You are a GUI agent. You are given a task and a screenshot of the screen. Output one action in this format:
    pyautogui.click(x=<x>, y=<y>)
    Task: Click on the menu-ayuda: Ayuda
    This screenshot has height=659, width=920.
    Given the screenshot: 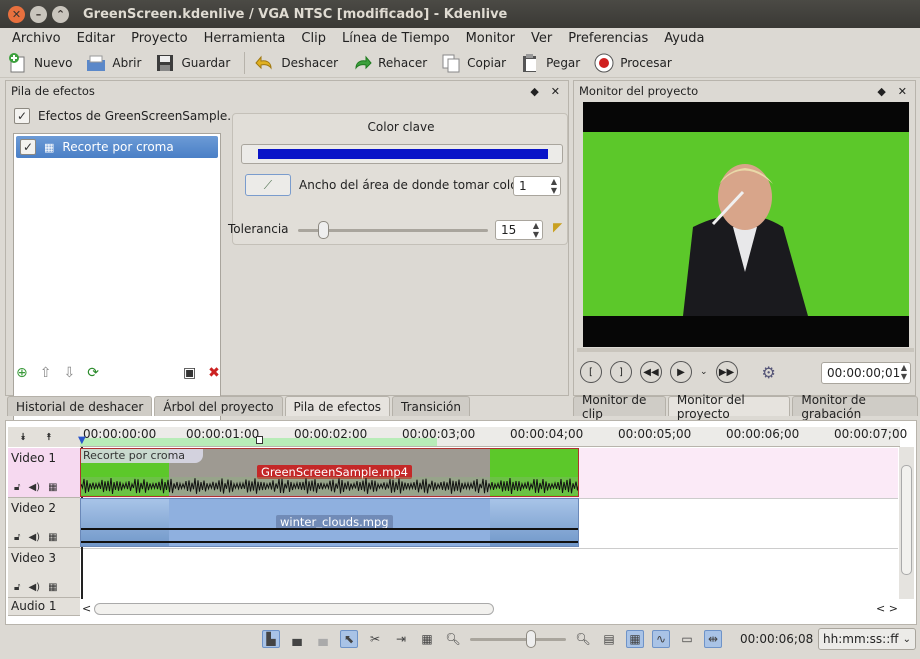 What is the action you would take?
    pyautogui.click(x=684, y=38)
    